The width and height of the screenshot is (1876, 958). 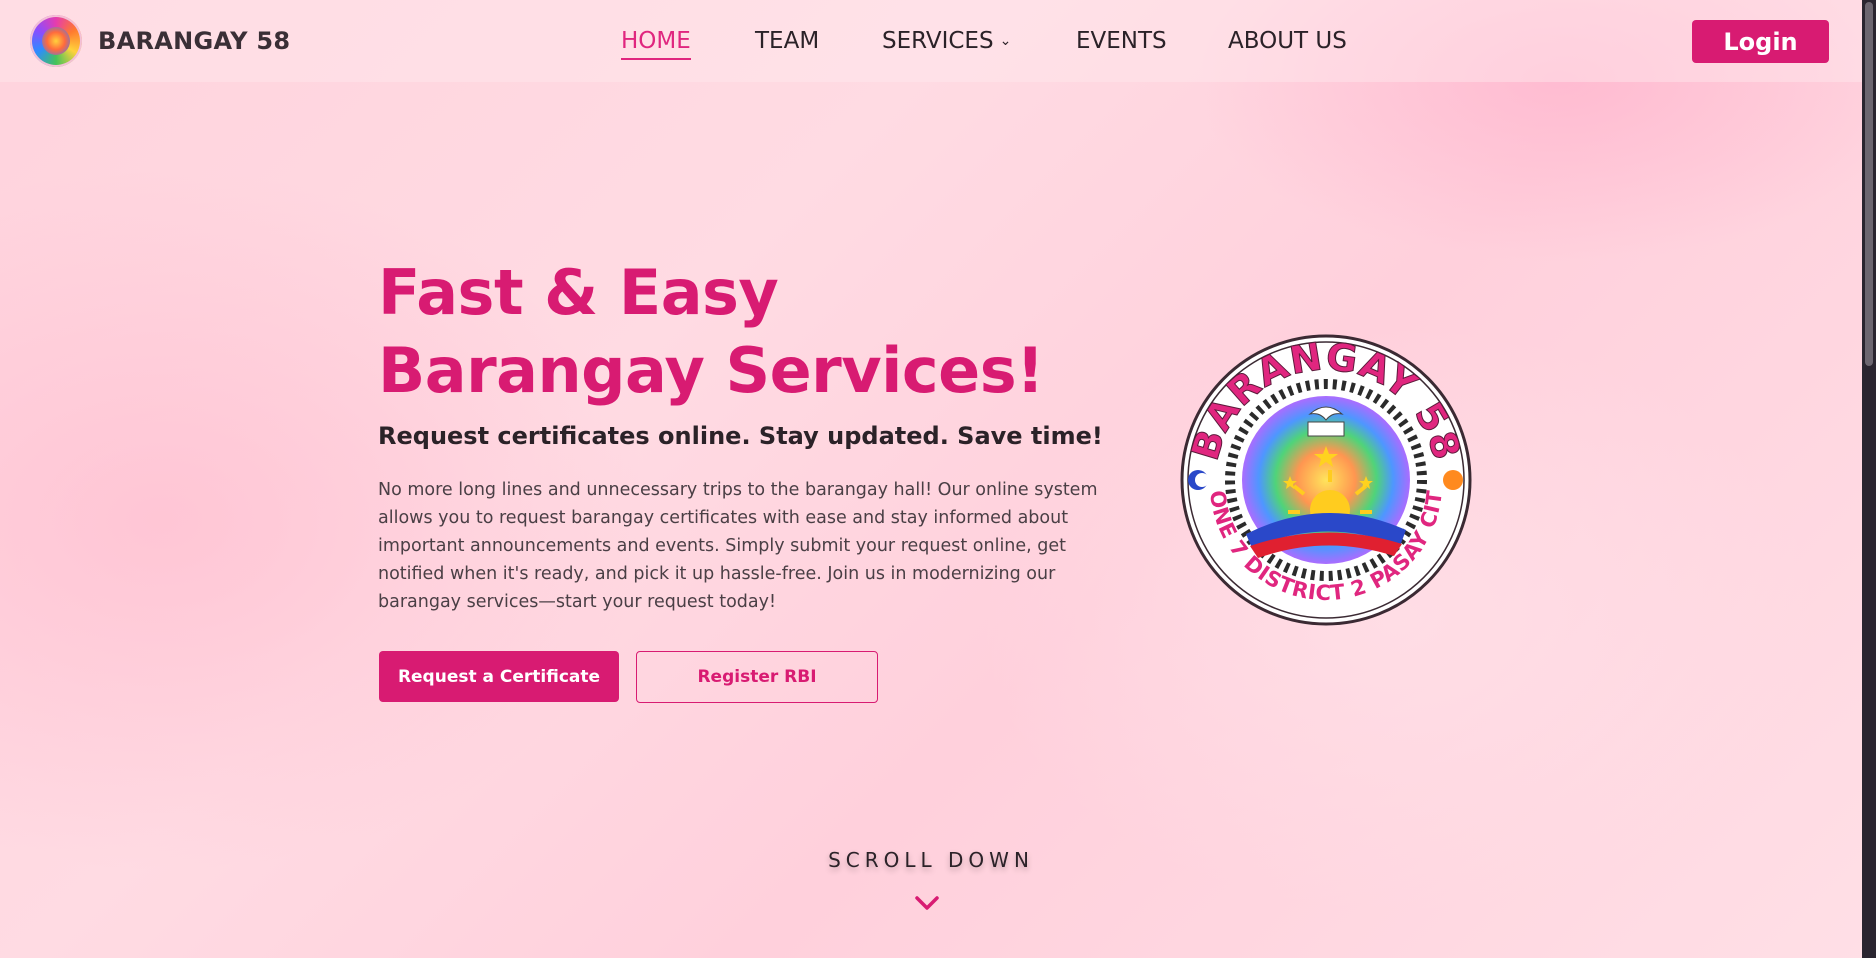 What do you see at coordinates (931, 860) in the screenshot?
I see `scroll-down-label: SCROLL DOWN` at bounding box center [931, 860].